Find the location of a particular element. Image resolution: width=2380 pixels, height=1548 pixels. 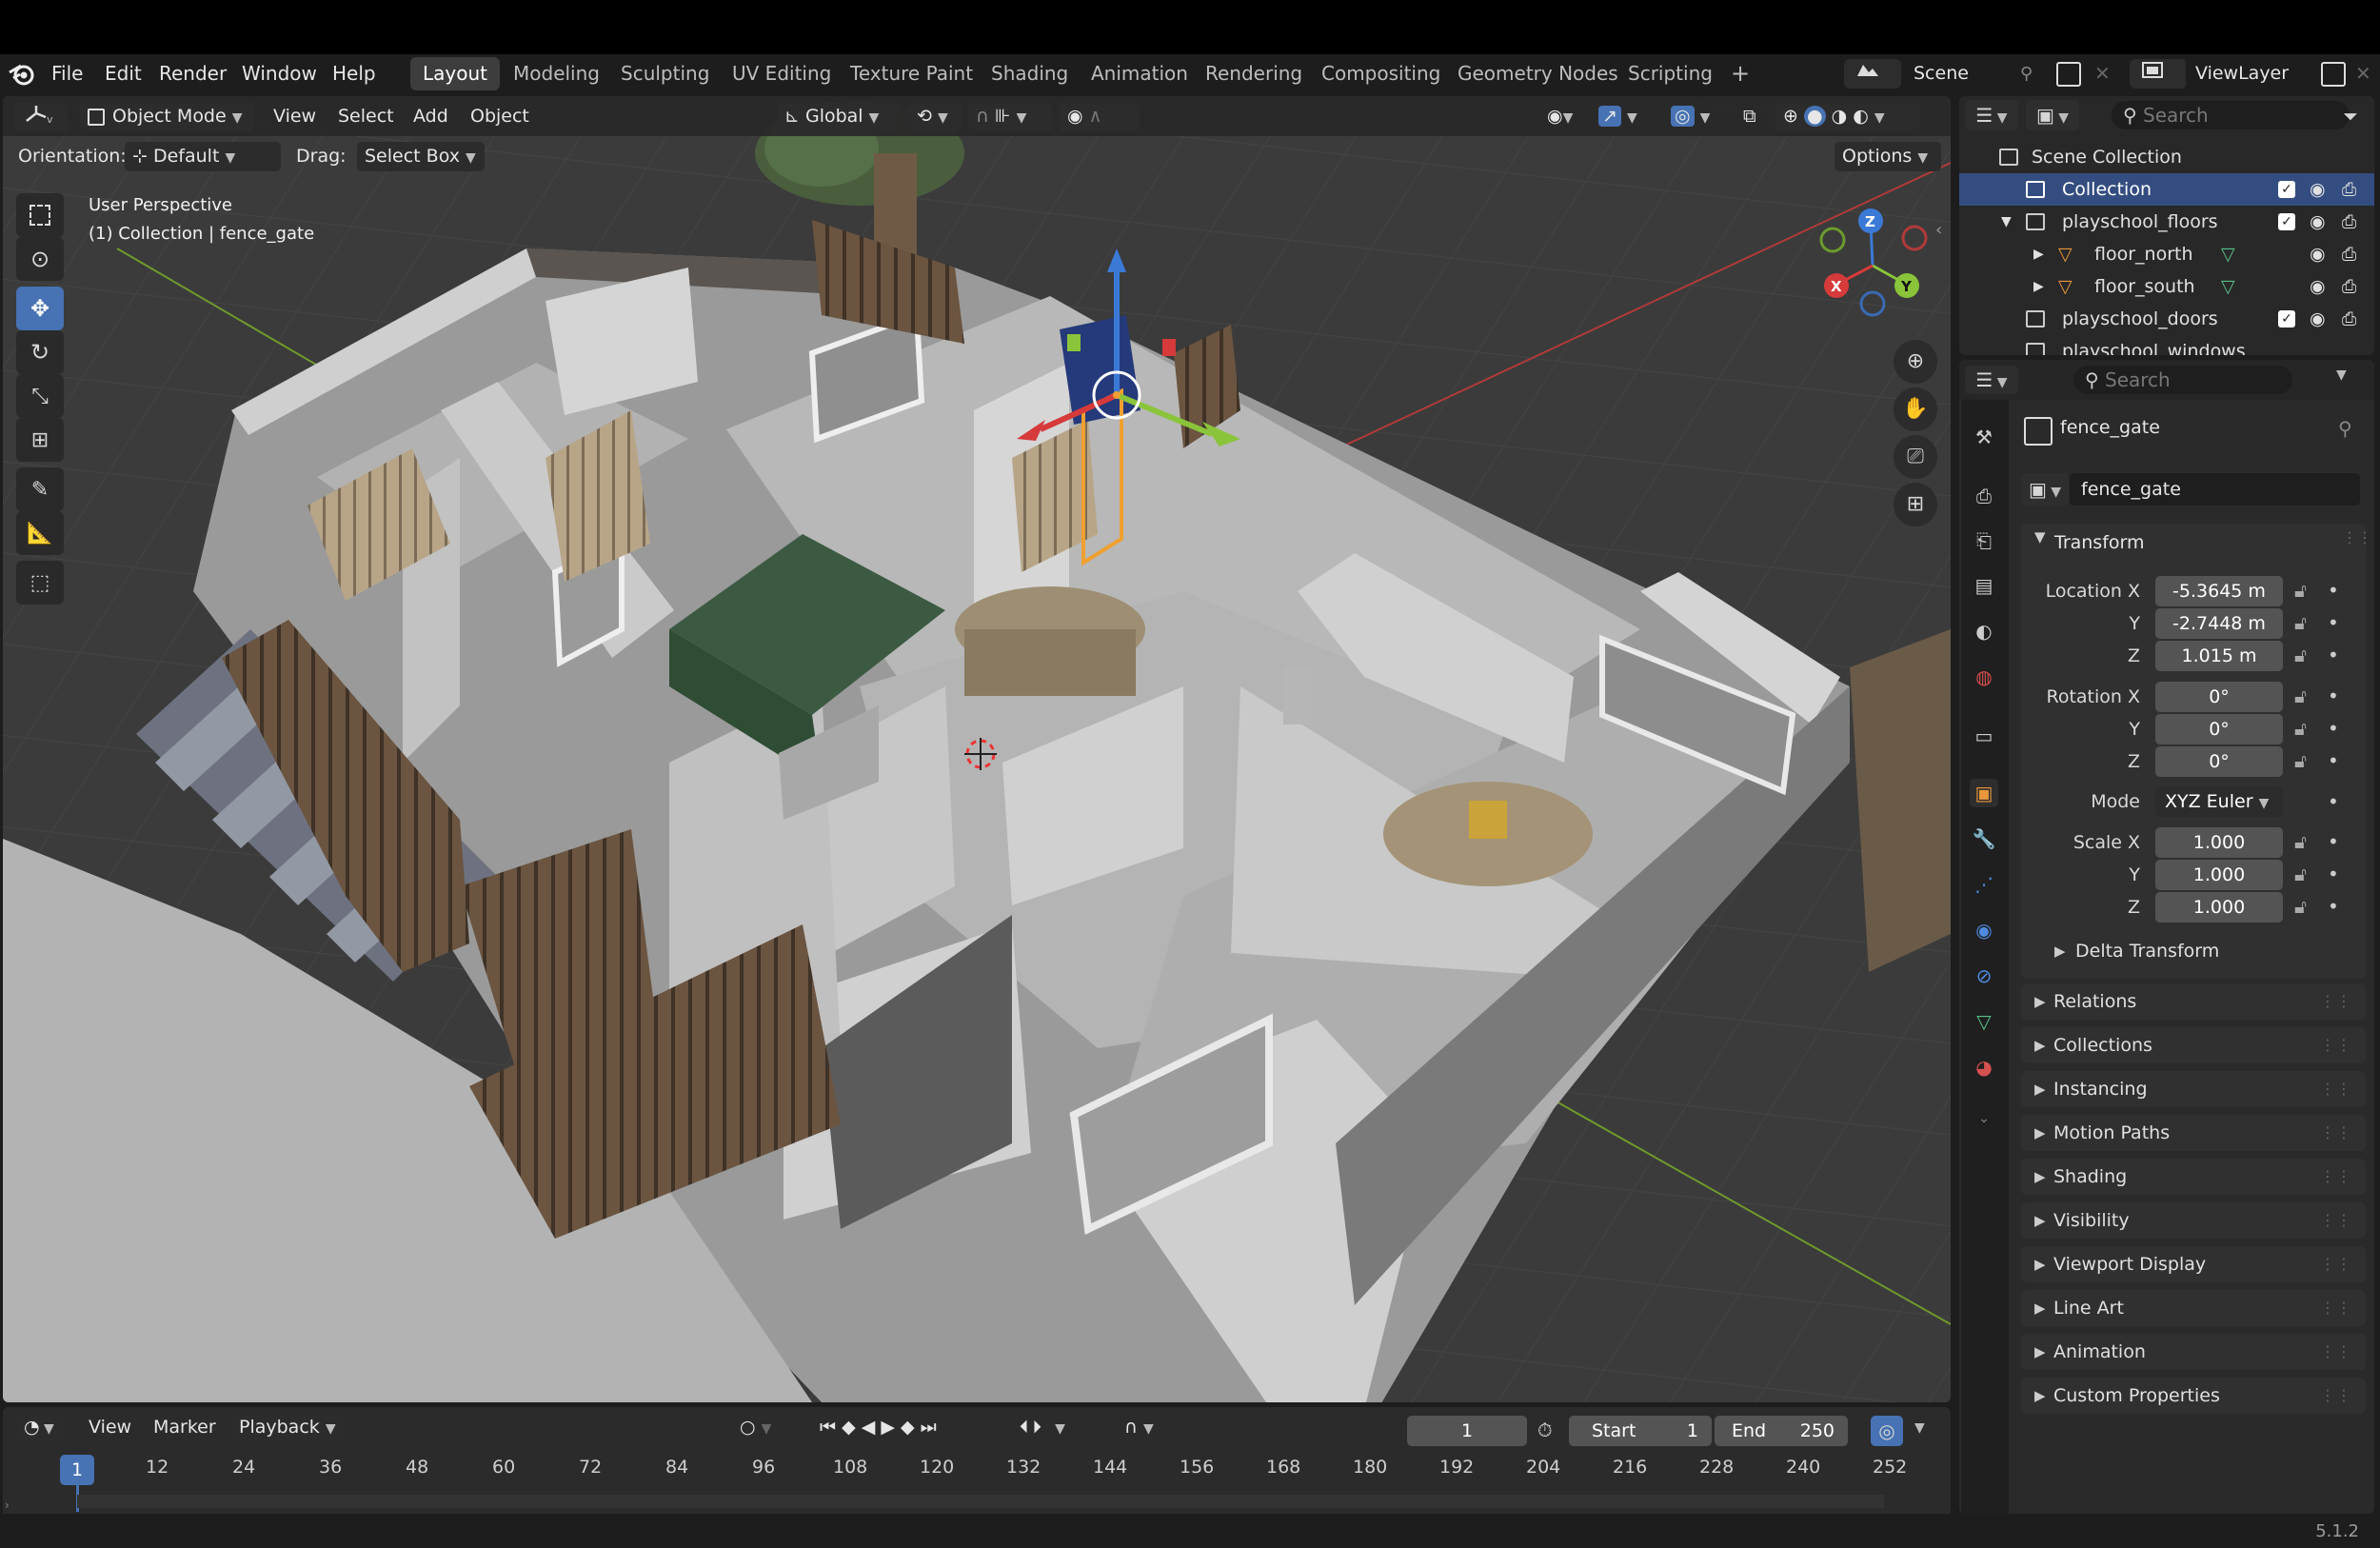

outliner-row-collection: Collection ✓ ◉ ⎙ is located at coordinates (2166, 189).